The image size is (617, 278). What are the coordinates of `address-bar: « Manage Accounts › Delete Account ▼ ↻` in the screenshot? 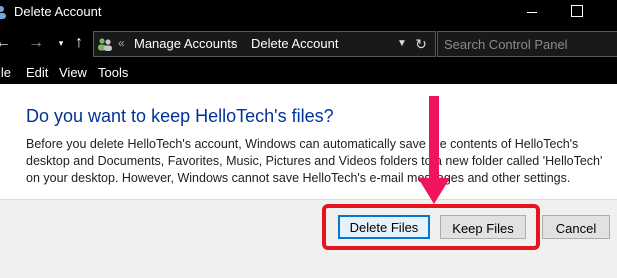 It's located at (264, 44).